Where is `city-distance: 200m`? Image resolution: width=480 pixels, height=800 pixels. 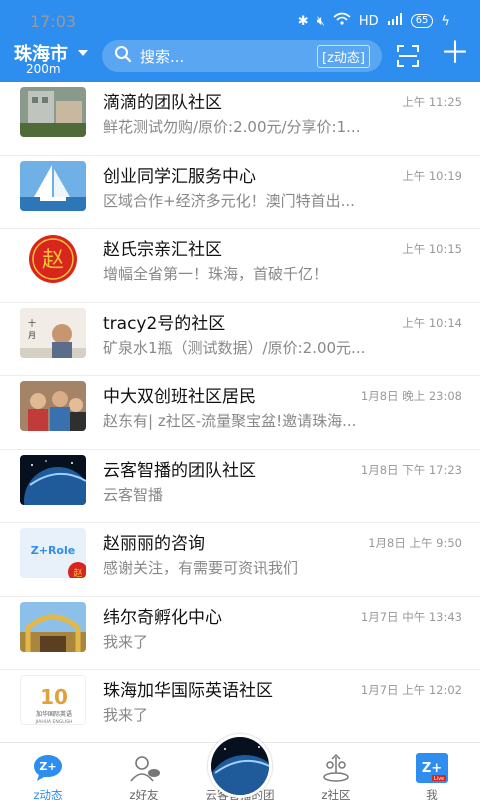
city-distance: 200m is located at coordinates (43, 69).